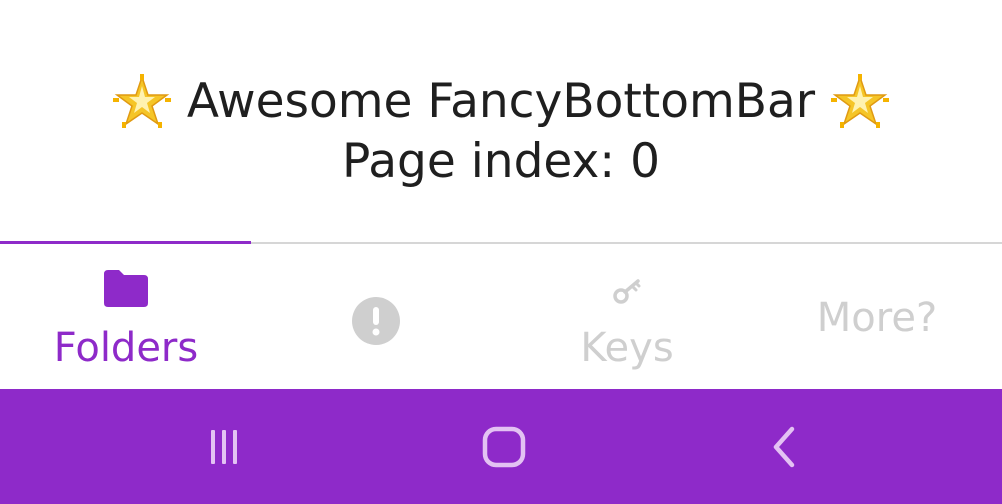 Image resolution: width=1002 pixels, height=504 pixels. Describe the element at coordinates (126, 290) in the screenshot. I see `folder-icon` at that location.